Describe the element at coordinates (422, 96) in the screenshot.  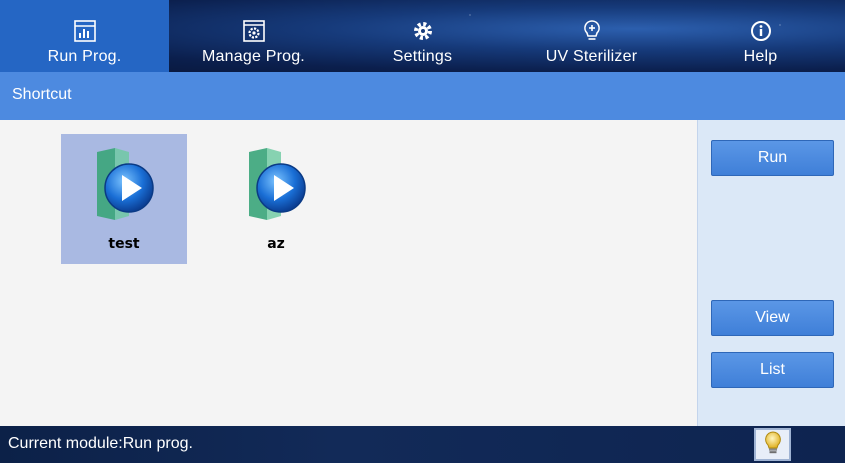
I see `shortcut-bar: Shortcut` at that location.